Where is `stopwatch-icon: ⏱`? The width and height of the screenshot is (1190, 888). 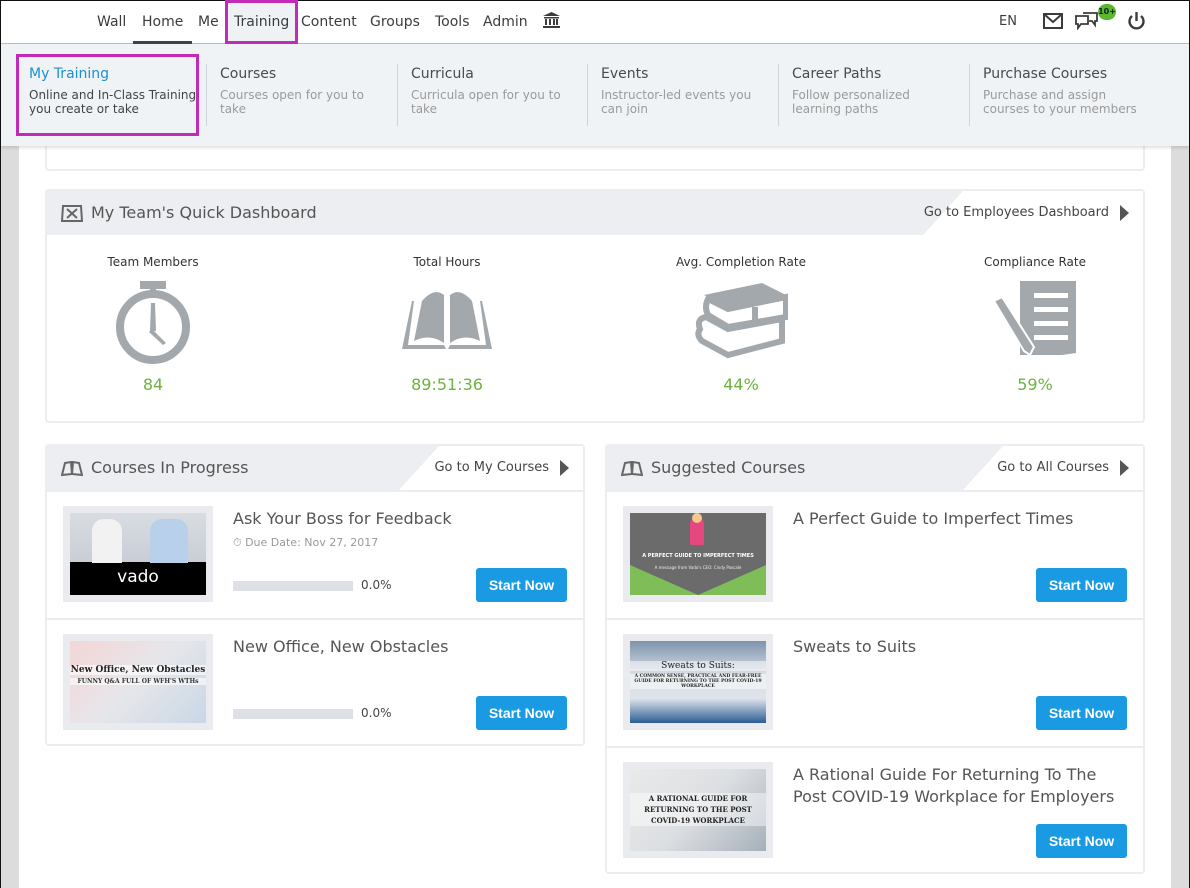
stopwatch-icon: ⏱ is located at coordinates (239, 542).